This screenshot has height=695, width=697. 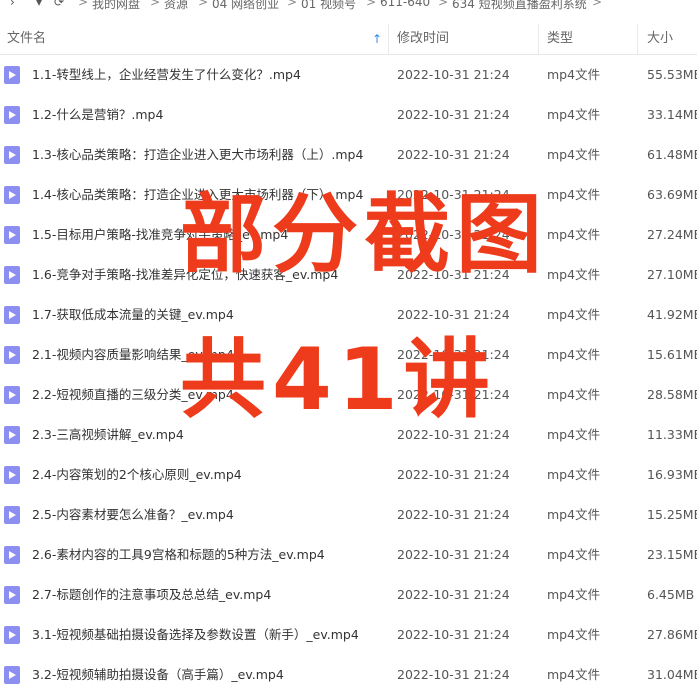 What do you see at coordinates (672, 514) in the screenshot?
I see `file-size: 15.25MB` at bounding box center [672, 514].